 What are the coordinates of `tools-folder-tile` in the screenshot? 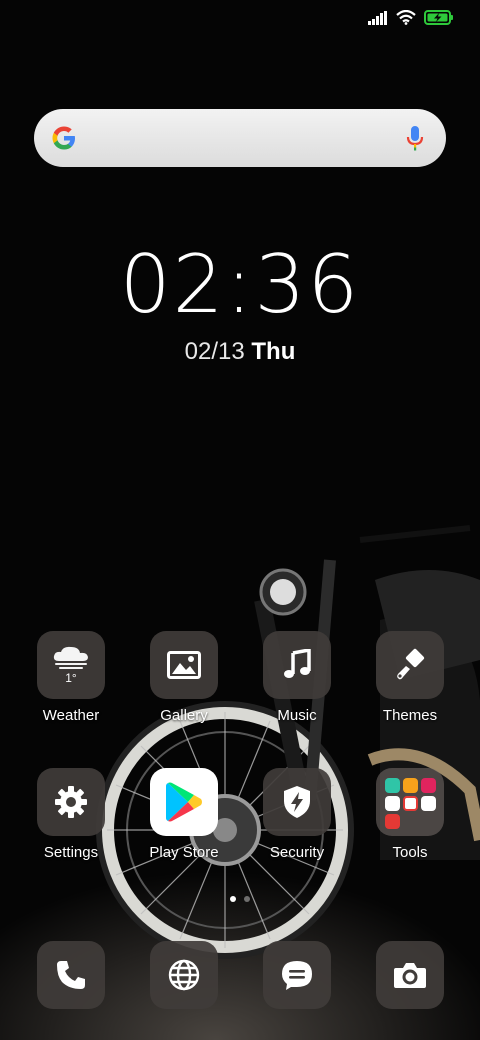 It's located at (410, 802).